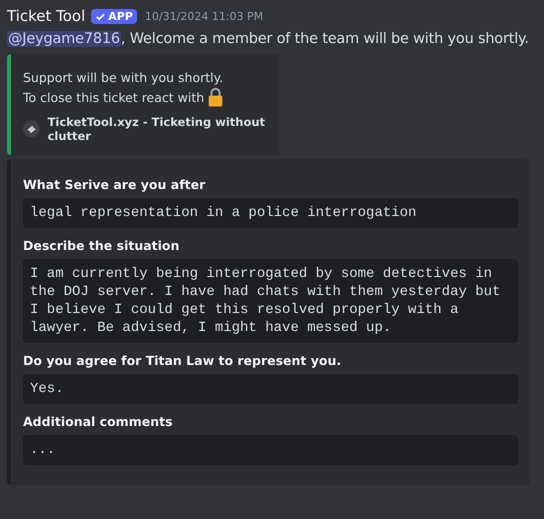 The height and width of the screenshot is (519, 544). Describe the element at coordinates (114, 184) in the screenshot. I see `field-name: What Serive are you after` at that location.